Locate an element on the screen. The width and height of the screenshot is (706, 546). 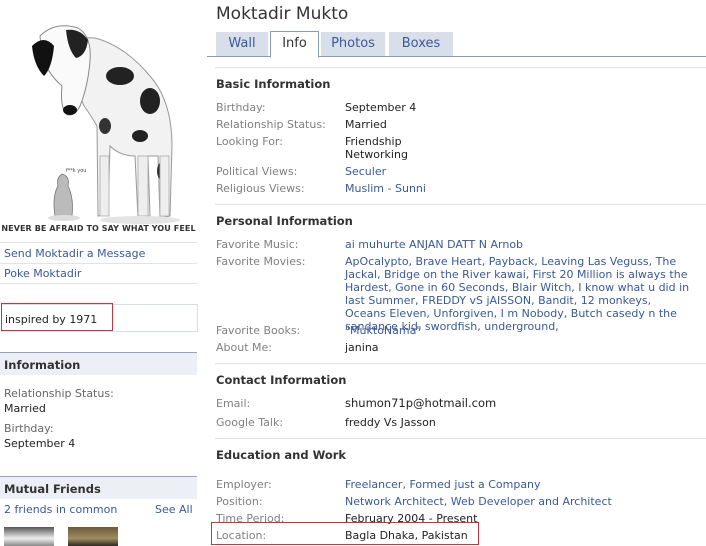
gtalk-value: freddy Vs Jasson is located at coordinates (390, 422).